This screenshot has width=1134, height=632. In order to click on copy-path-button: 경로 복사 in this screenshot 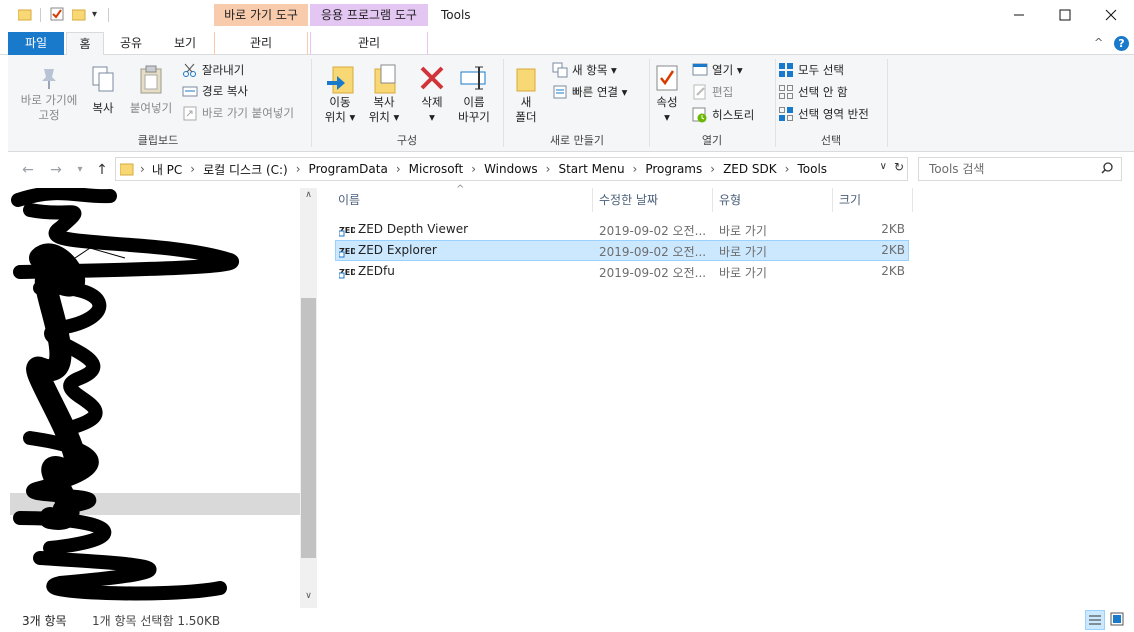, I will do `click(215, 91)`.